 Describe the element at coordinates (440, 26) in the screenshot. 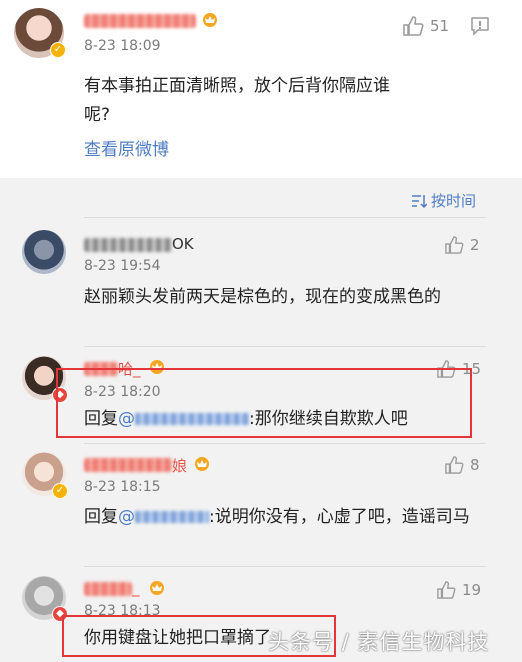

I see `like-count: 51` at that location.